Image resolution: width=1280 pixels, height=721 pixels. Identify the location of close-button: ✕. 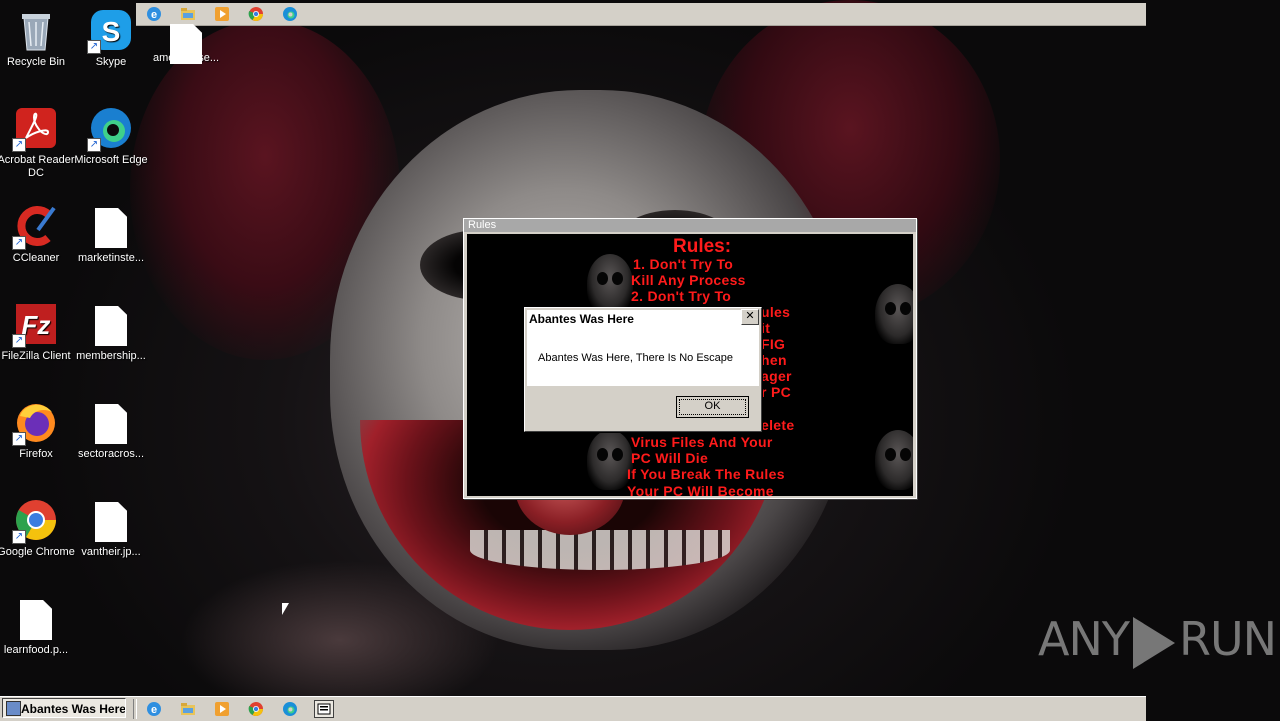
(750, 317).